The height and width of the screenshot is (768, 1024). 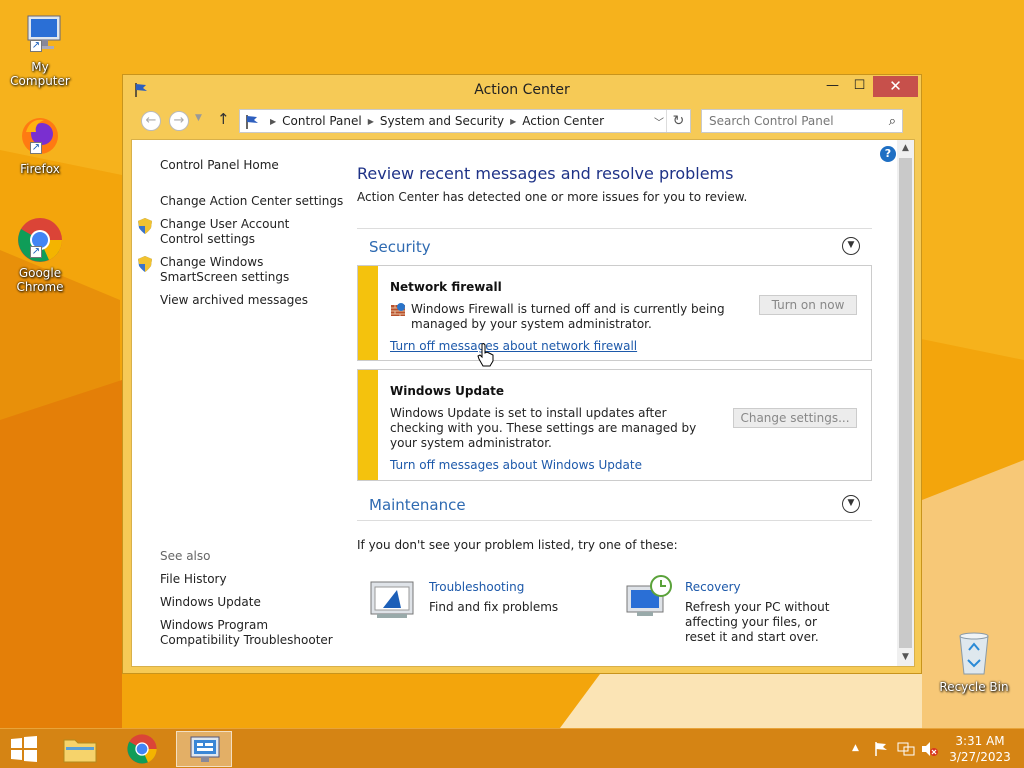 I want to click on turn-on-now-button: Turn on now, so click(x=808, y=305).